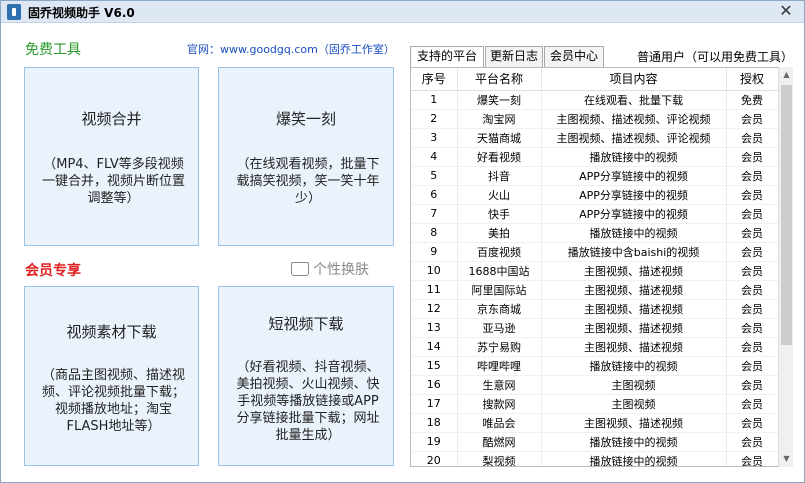 The image size is (805, 483). What do you see at coordinates (434, 404) in the screenshot?
I see `table-cell: 17` at bounding box center [434, 404].